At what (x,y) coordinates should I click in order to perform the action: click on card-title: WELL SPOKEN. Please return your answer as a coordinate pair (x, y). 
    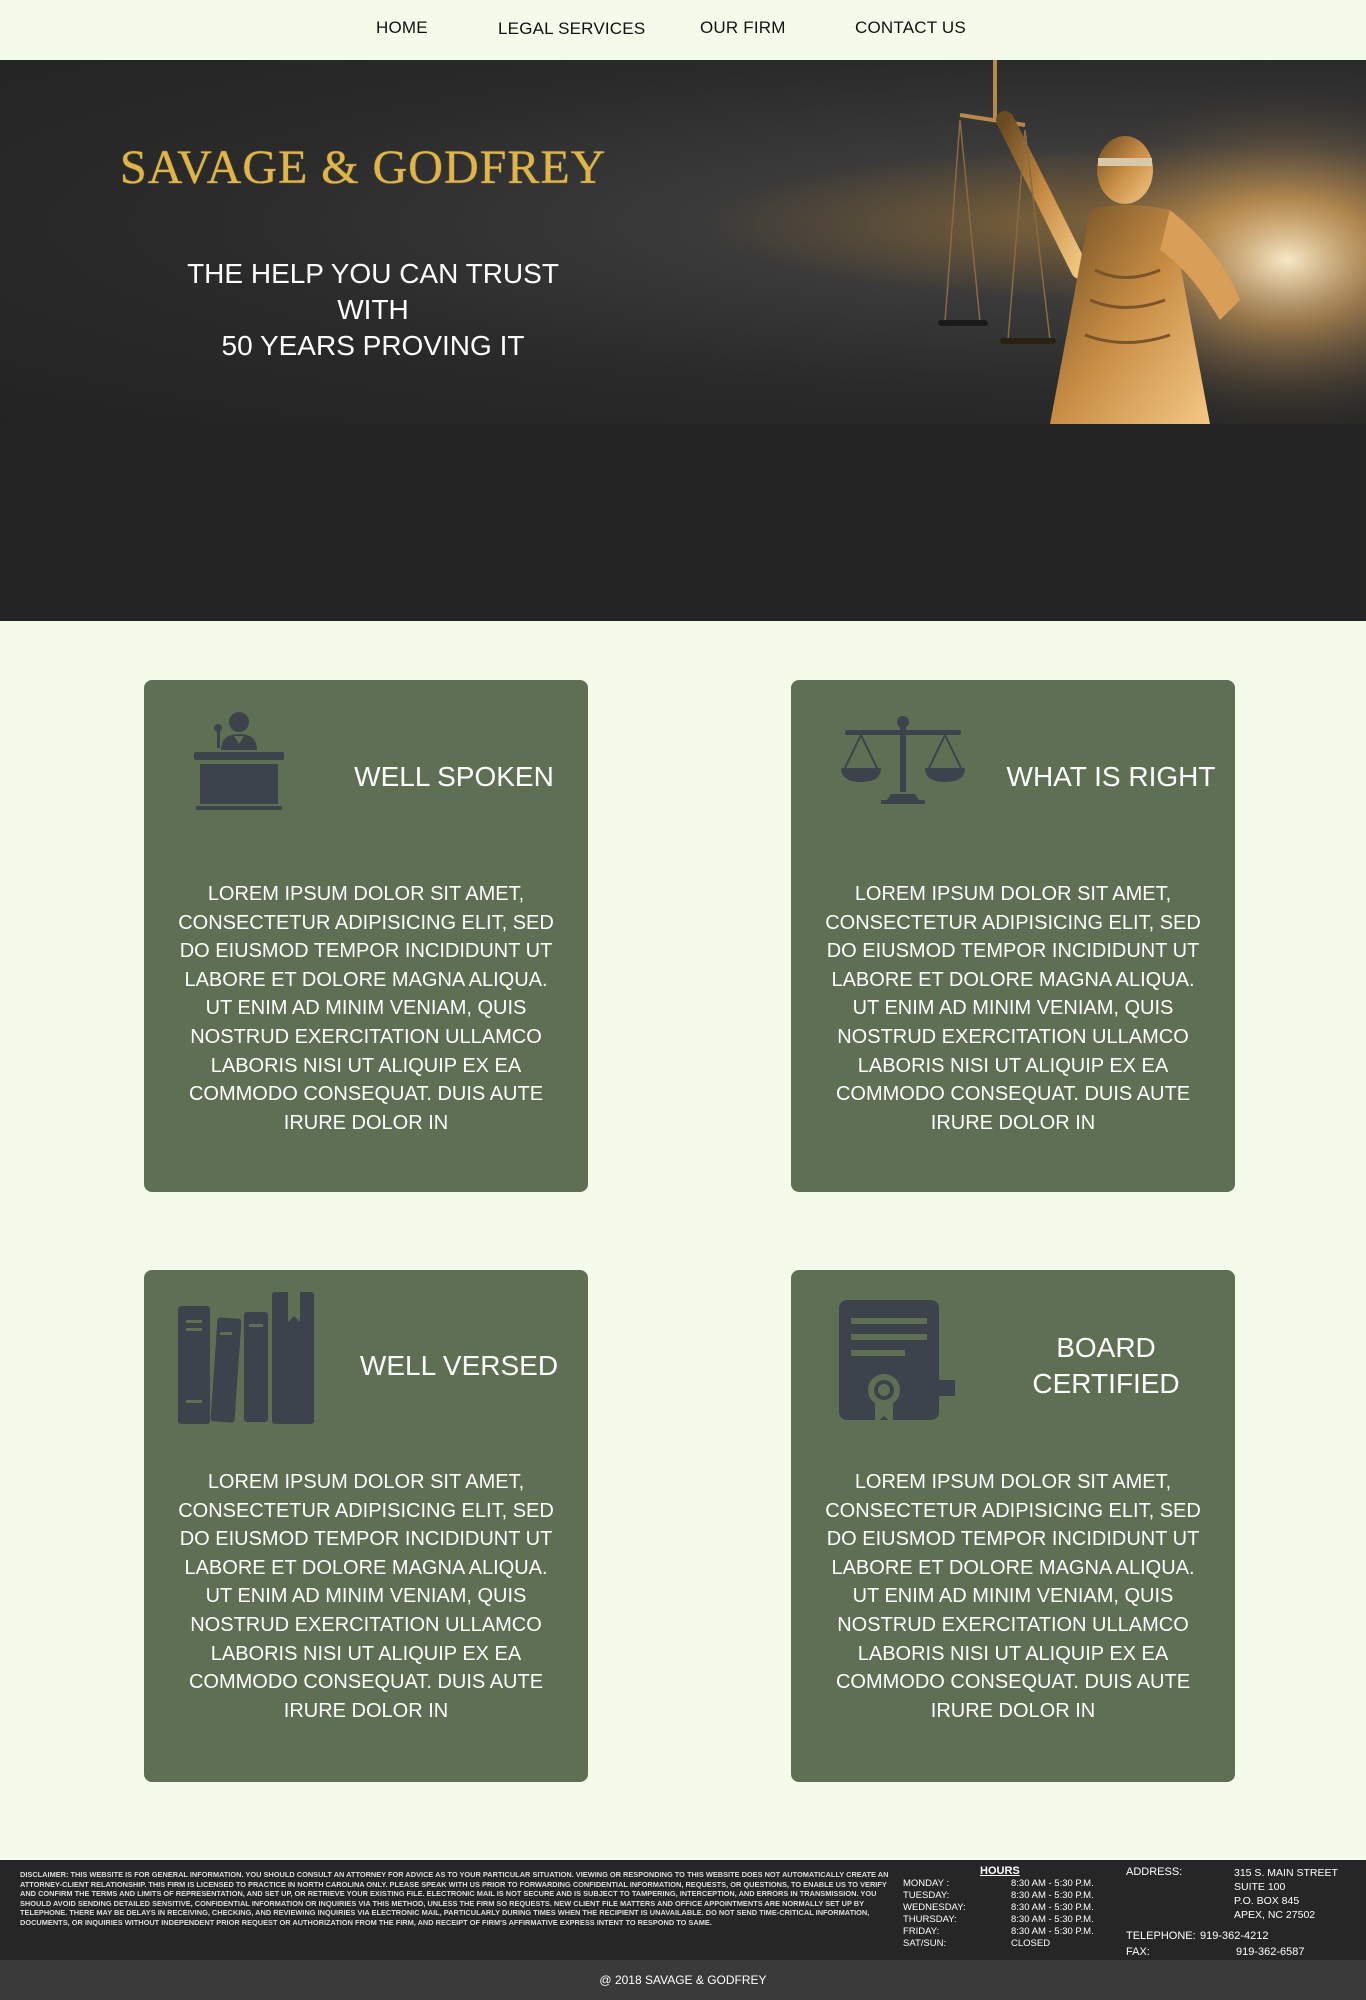
    Looking at the image, I should click on (454, 776).